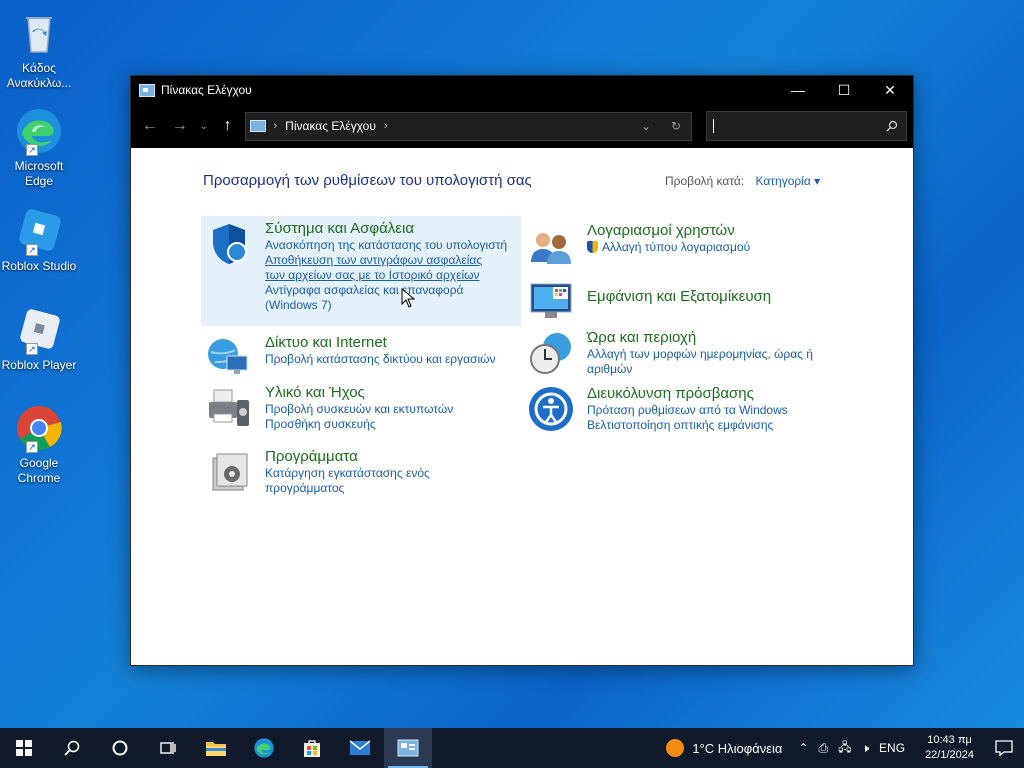  Describe the element at coordinates (687, 425) in the screenshot. I see `category-link: Βελτιστοποίηση οπτικής εμφάνισης` at that location.